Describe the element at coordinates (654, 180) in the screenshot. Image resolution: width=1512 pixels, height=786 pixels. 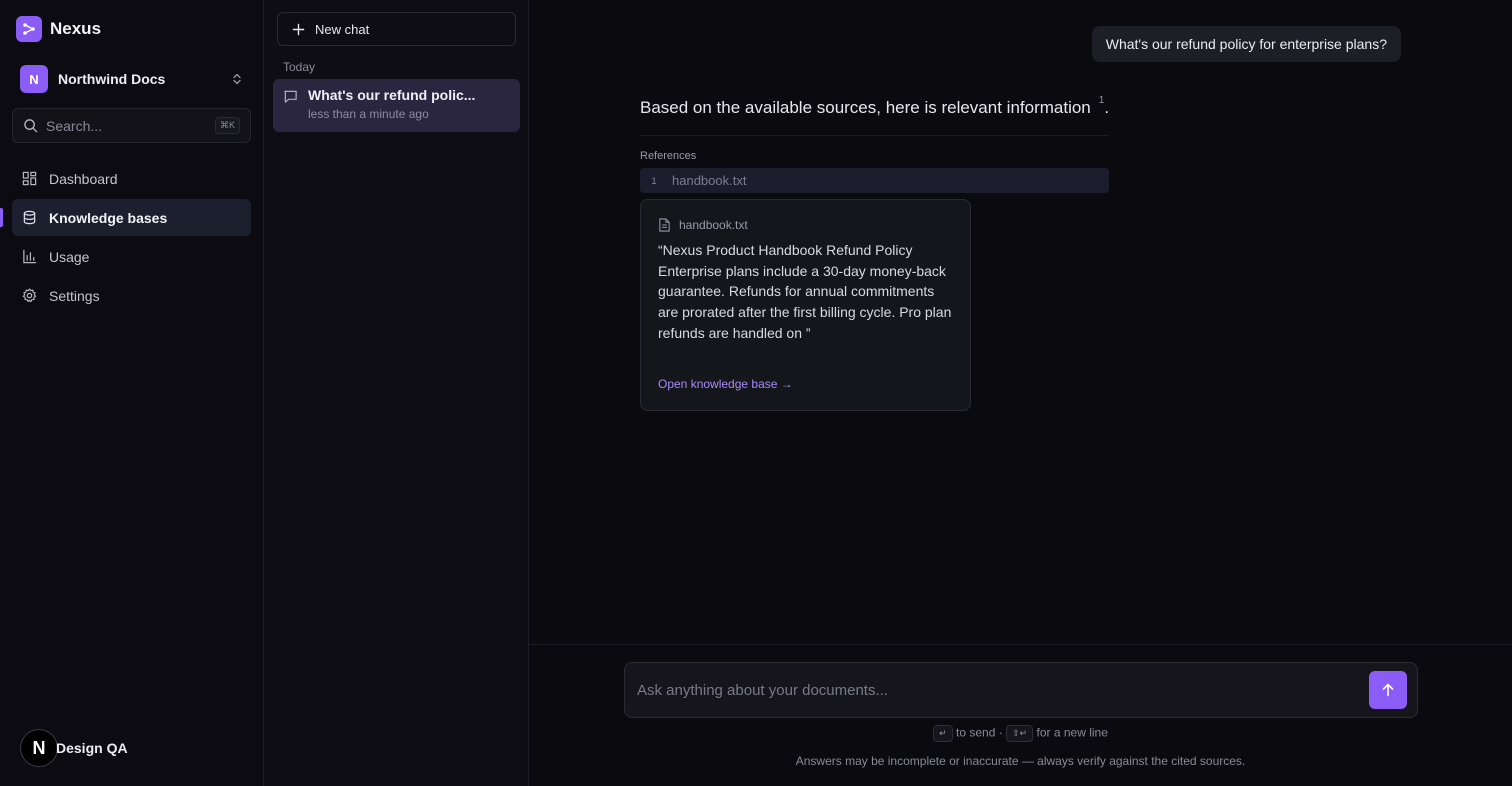
I see `reference-number: 1` at that location.